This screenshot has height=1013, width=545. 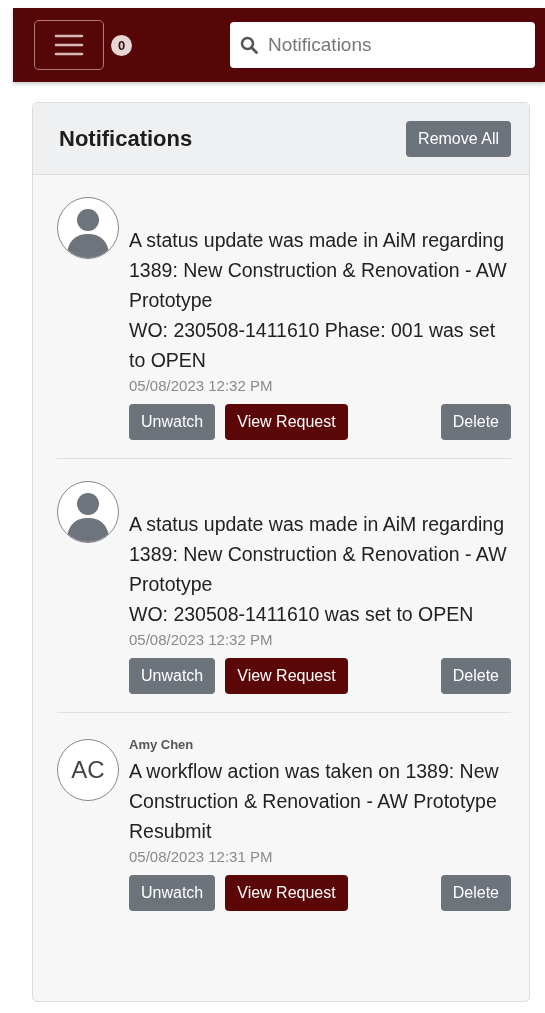 What do you see at coordinates (313, 345) in the screenshot?
I see `message-text: WO: 230508-1411610 Phase: 001 was set to OPEN` at bounding box center [313, 345].